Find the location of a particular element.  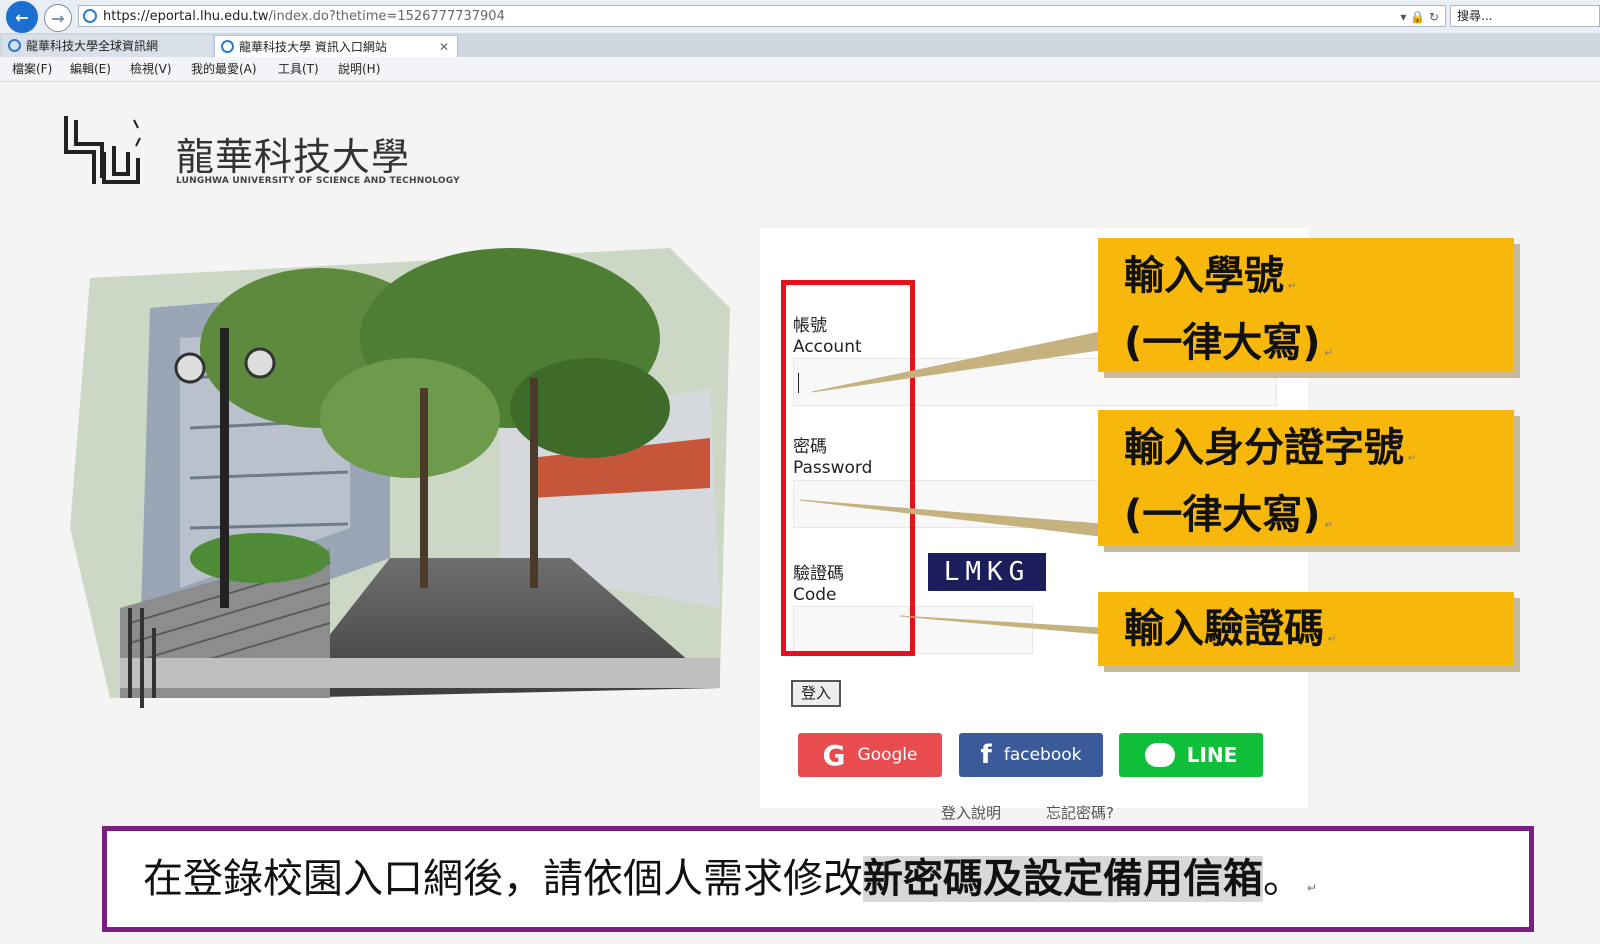

callout-code: 輸入驗證碼 ↵ is located at coordinates (1306, 629).